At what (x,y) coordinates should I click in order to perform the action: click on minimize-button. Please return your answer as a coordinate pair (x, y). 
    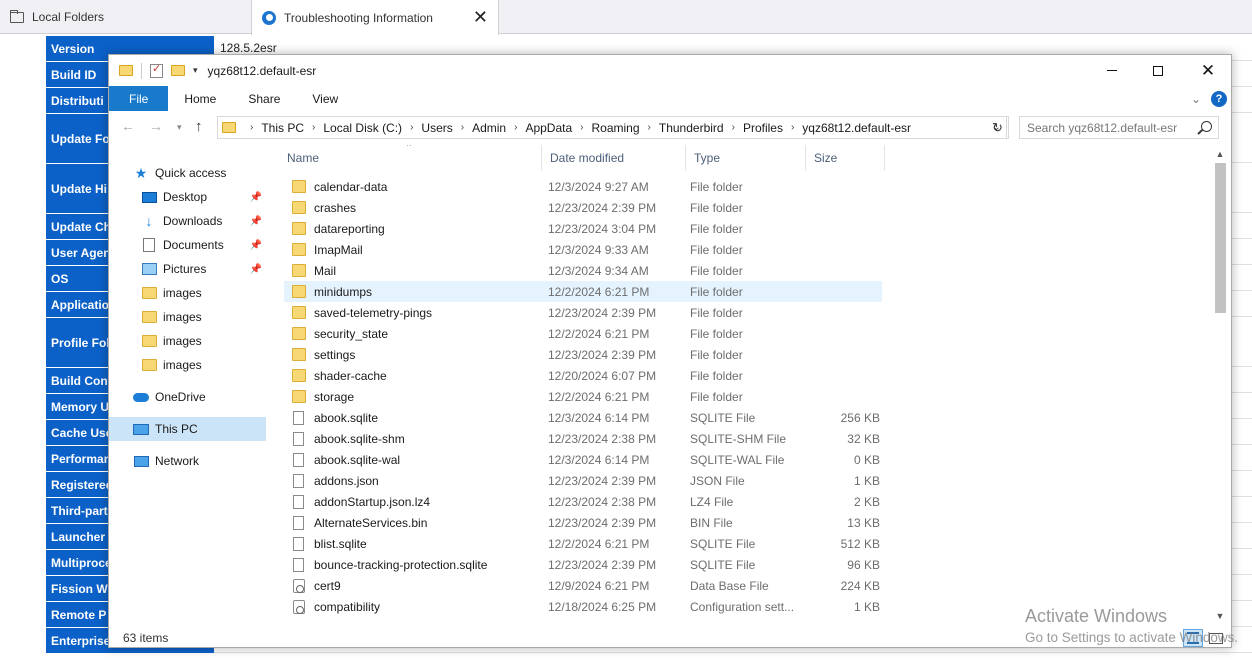
    Looking at the image, I should click on (1112, 70).